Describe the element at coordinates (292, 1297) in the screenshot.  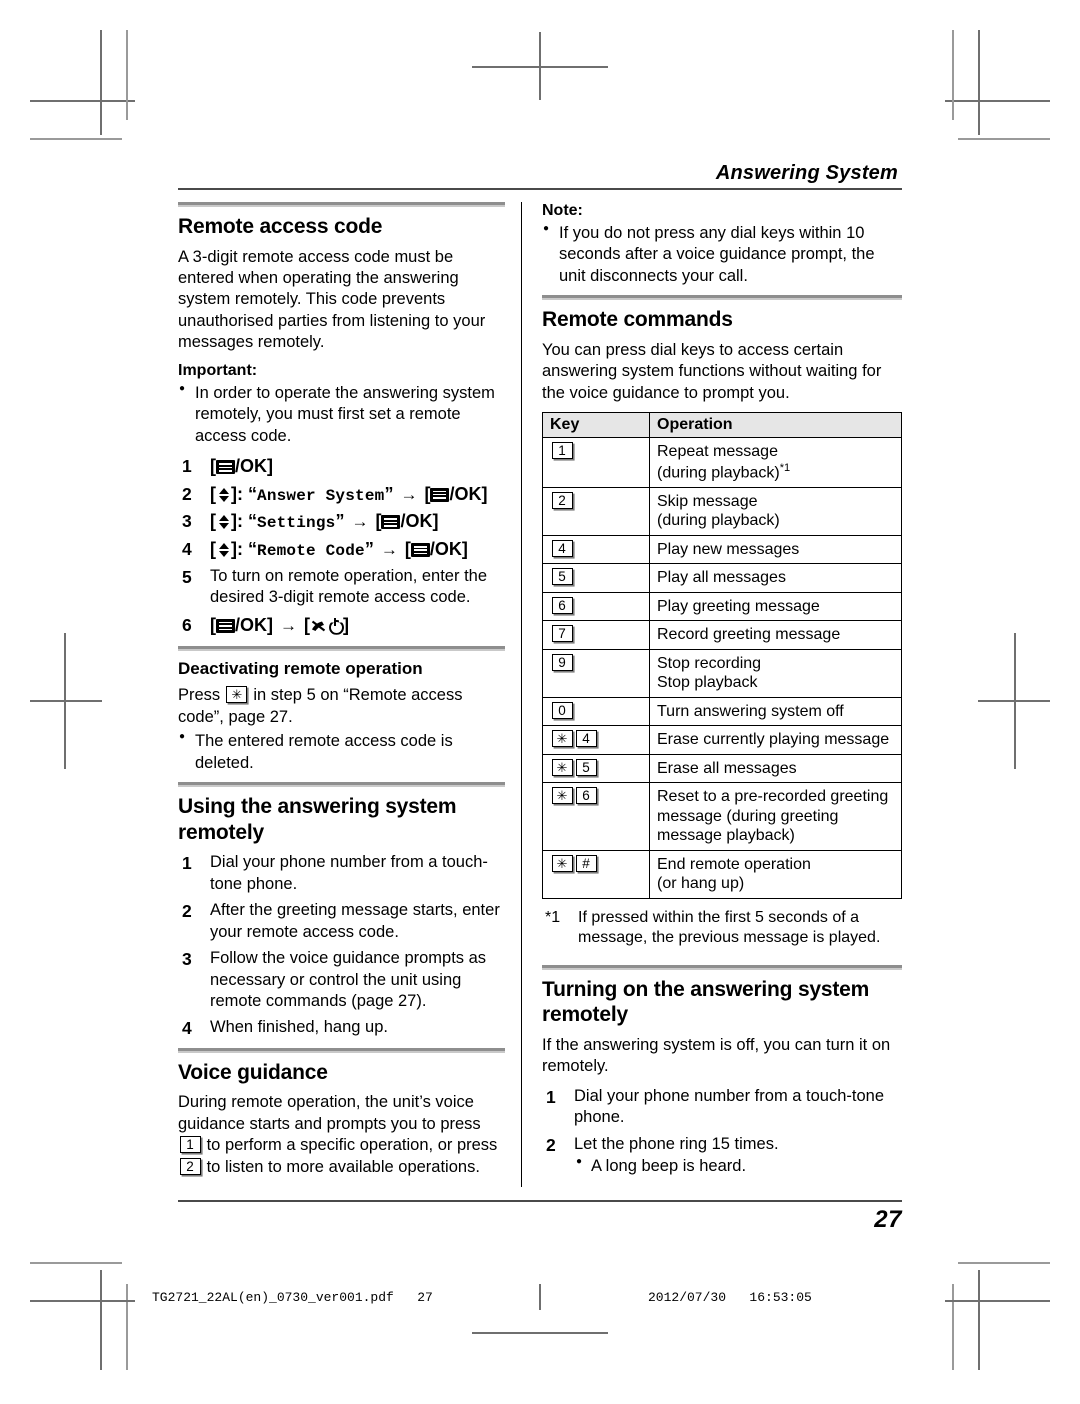
I see `printer-footer-left: TG2721_22AL(en)_0730_ver001.pdf 27` at that location.